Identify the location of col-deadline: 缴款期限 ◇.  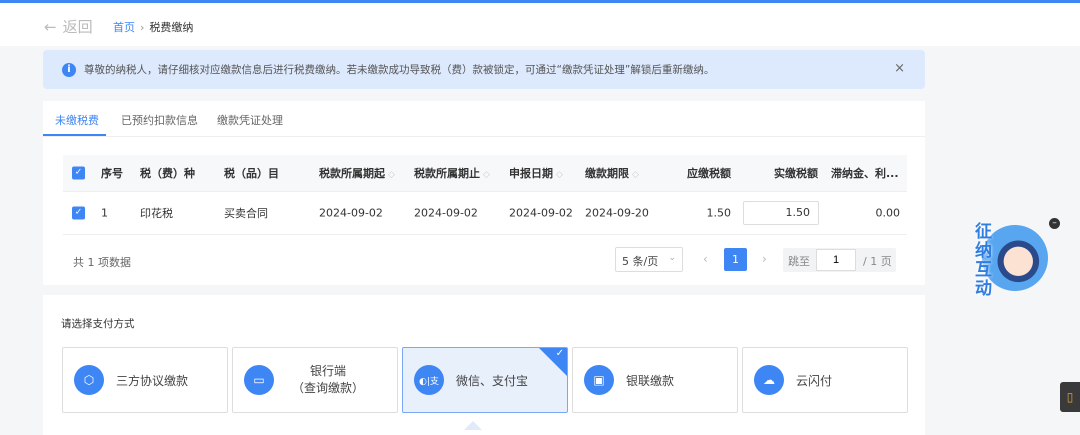
(612, 173).